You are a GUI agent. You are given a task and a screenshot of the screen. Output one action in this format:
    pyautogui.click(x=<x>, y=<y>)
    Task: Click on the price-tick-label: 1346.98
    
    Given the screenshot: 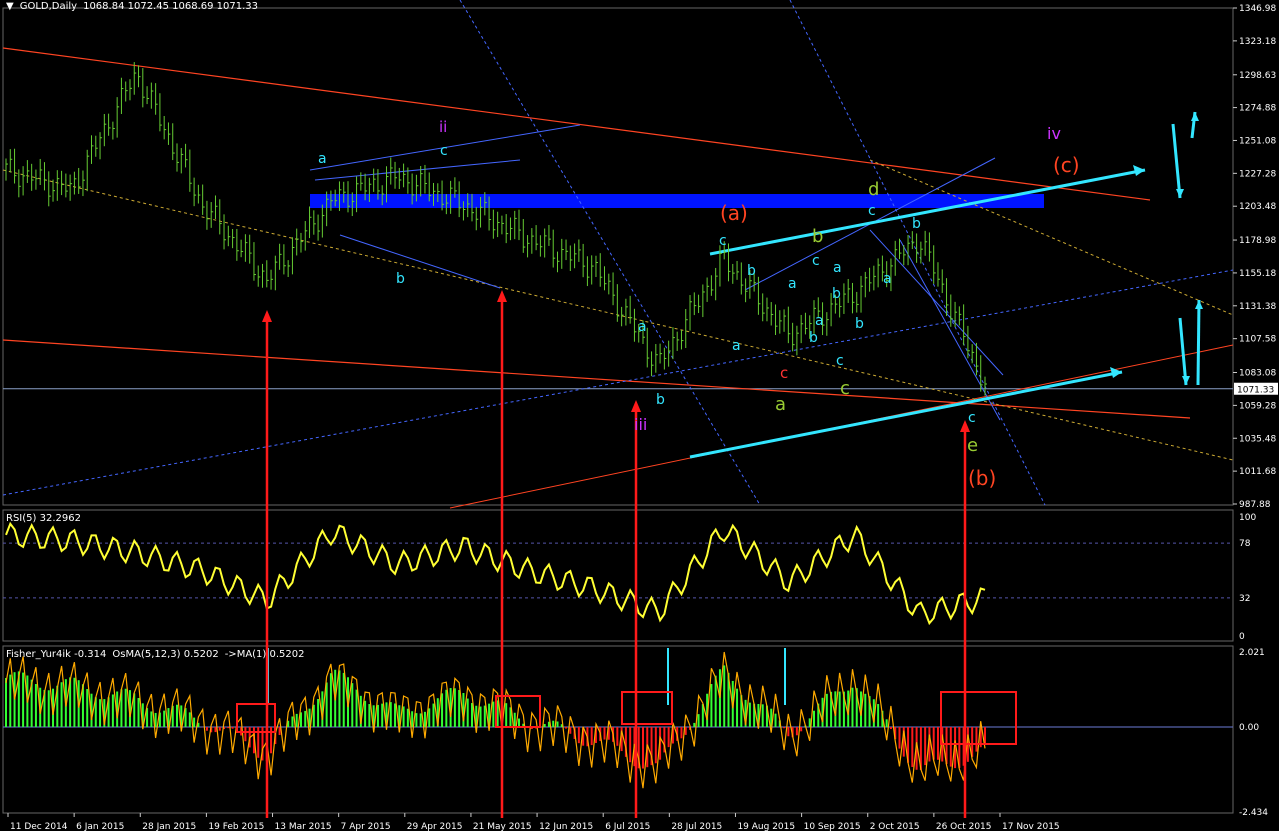 What is the action you would take?
    pyautogui.click(x=1257, y=9)
    